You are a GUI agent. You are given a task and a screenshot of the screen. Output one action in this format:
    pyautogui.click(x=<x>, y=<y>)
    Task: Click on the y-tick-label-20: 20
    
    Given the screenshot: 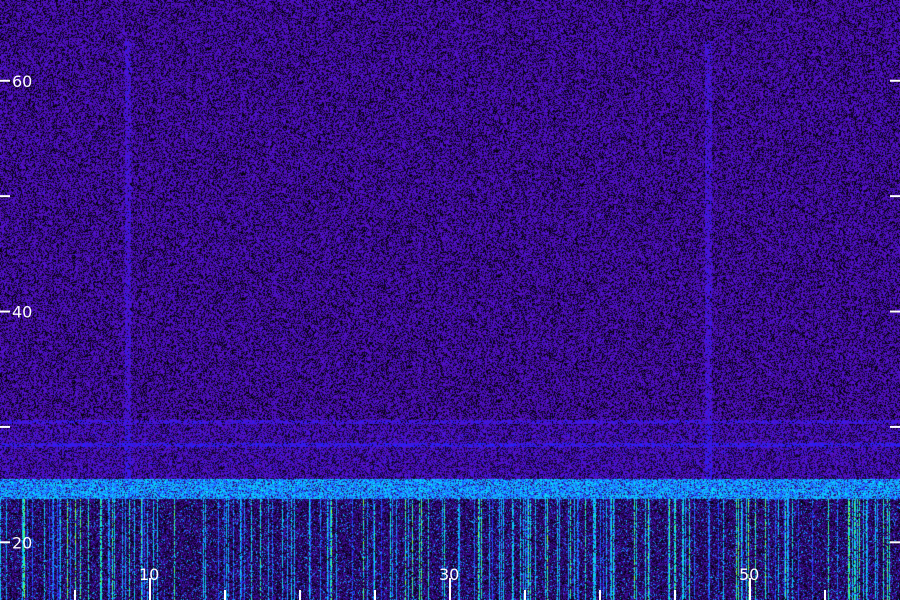 What is the action you would take?
    pyautogui.click(x=22, y=542)
    